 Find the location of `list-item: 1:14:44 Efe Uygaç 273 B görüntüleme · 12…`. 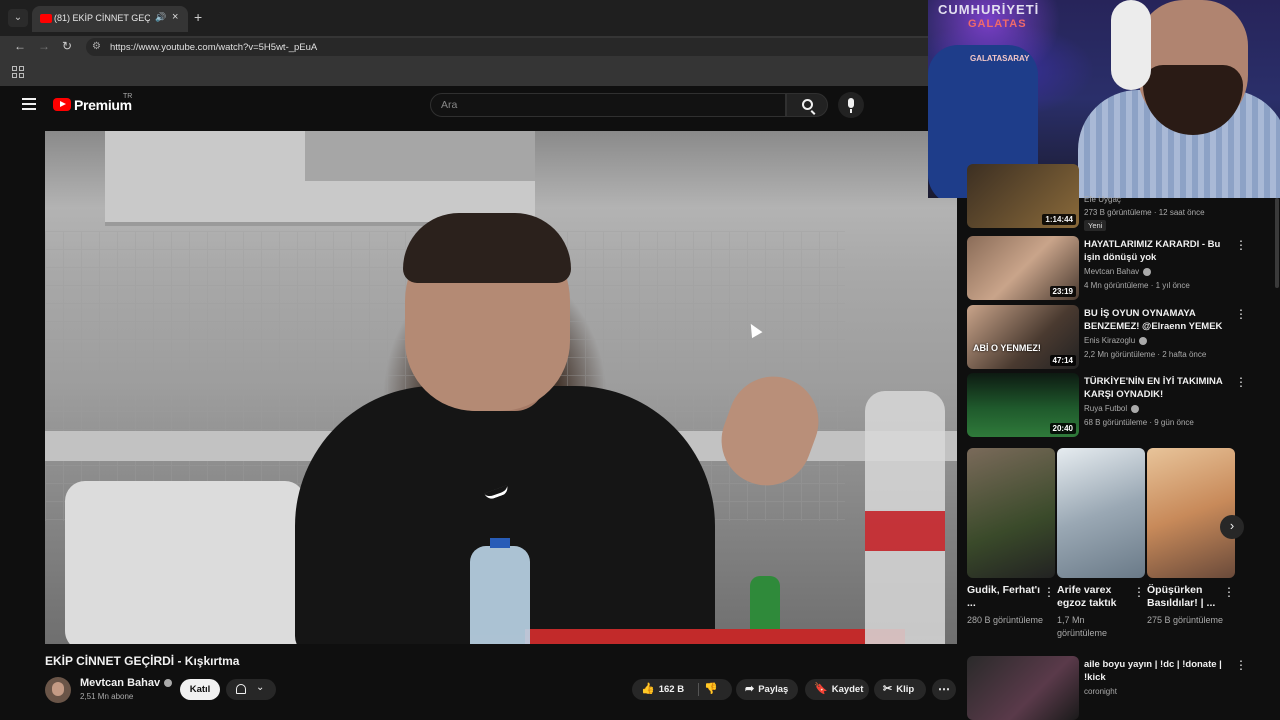

list-item: 1:14:44 Efe Uygaç 273 B görüntüleme · 12… is located at coordinates (1117, 197).